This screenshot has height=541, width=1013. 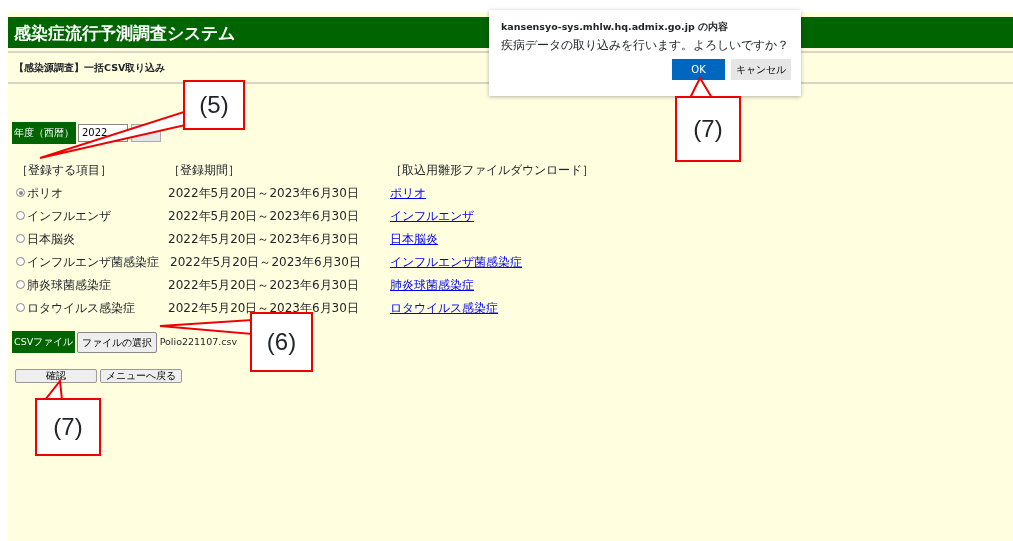 What do you see at coordinates (69, 285) in the screenshot?
I see `item-label: 肺炎球菌感染症` at bounding box center [69, 285].